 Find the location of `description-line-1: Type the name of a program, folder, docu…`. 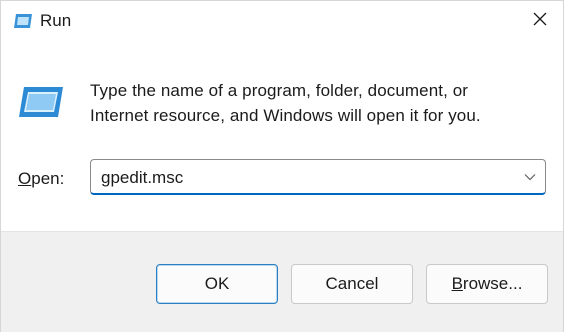

description-line-1: Type the name of a program, folder, docu… is located at coordinates (279, 90).